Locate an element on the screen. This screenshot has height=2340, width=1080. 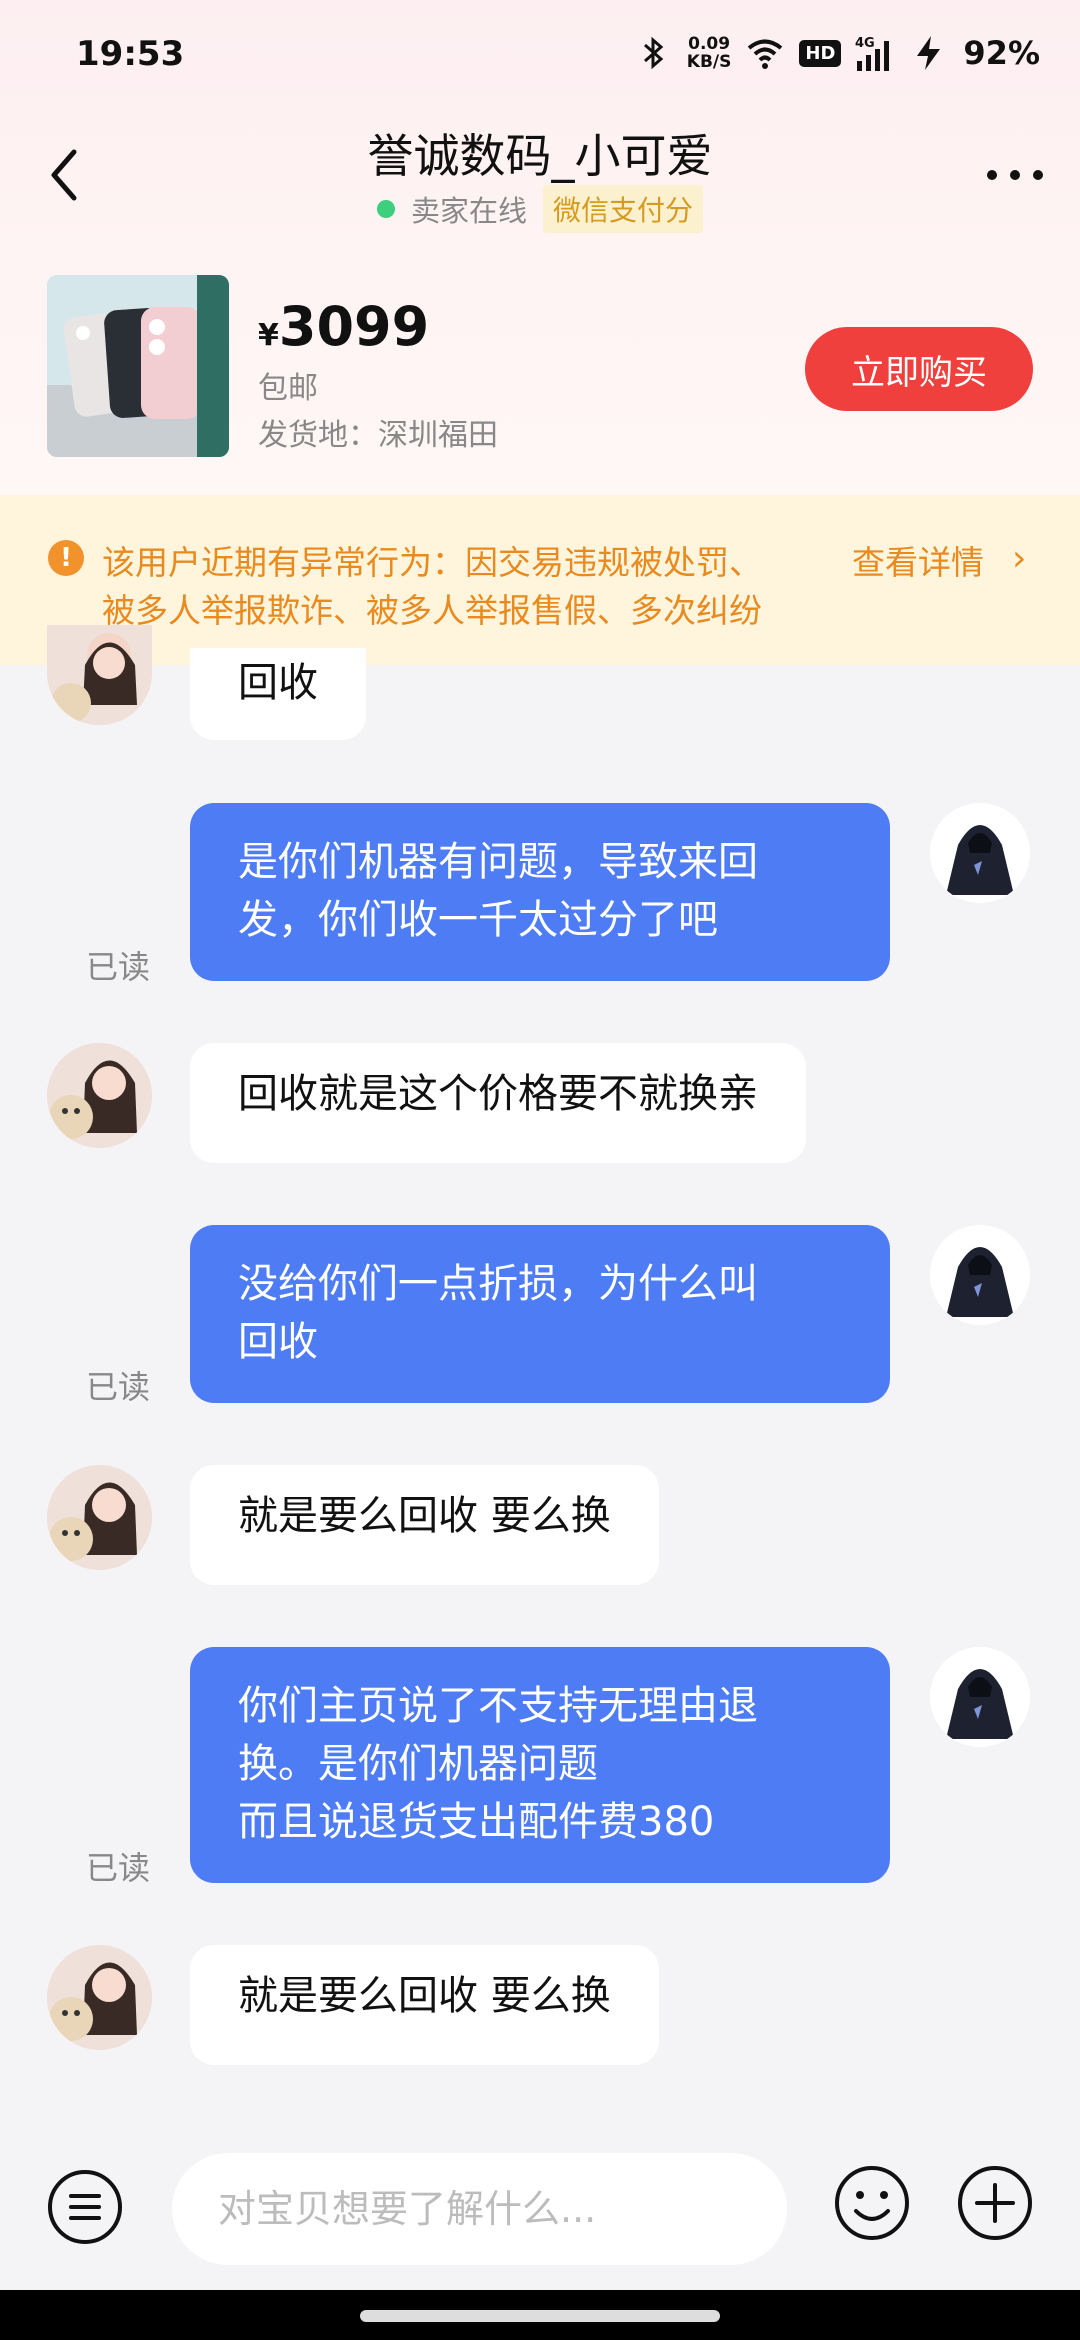
home-indicator is located at coordinates (540, 2316).